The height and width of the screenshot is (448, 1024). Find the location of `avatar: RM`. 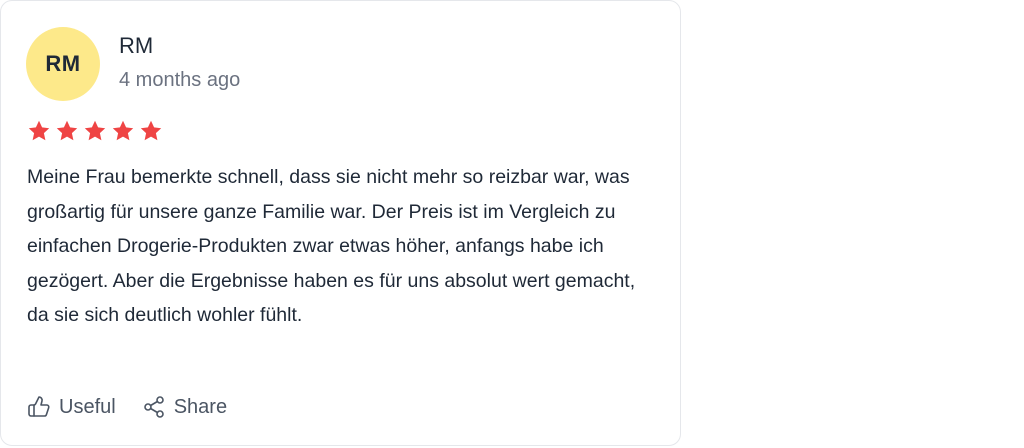

avatar: RM is located at coordinates (63, 64).